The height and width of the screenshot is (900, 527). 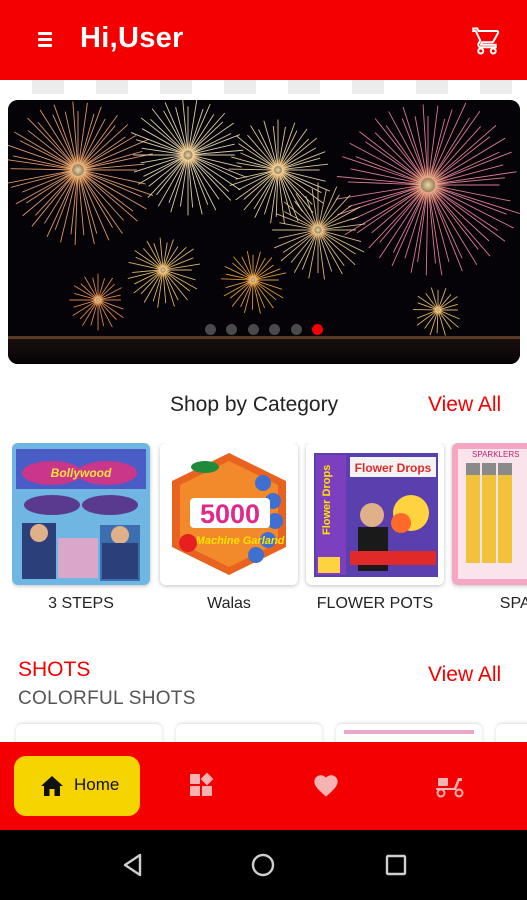 I want to click on category-item-flower-pots: Flower Drops Flower Drops FLOWER POTS, so click(x=375, y=528).